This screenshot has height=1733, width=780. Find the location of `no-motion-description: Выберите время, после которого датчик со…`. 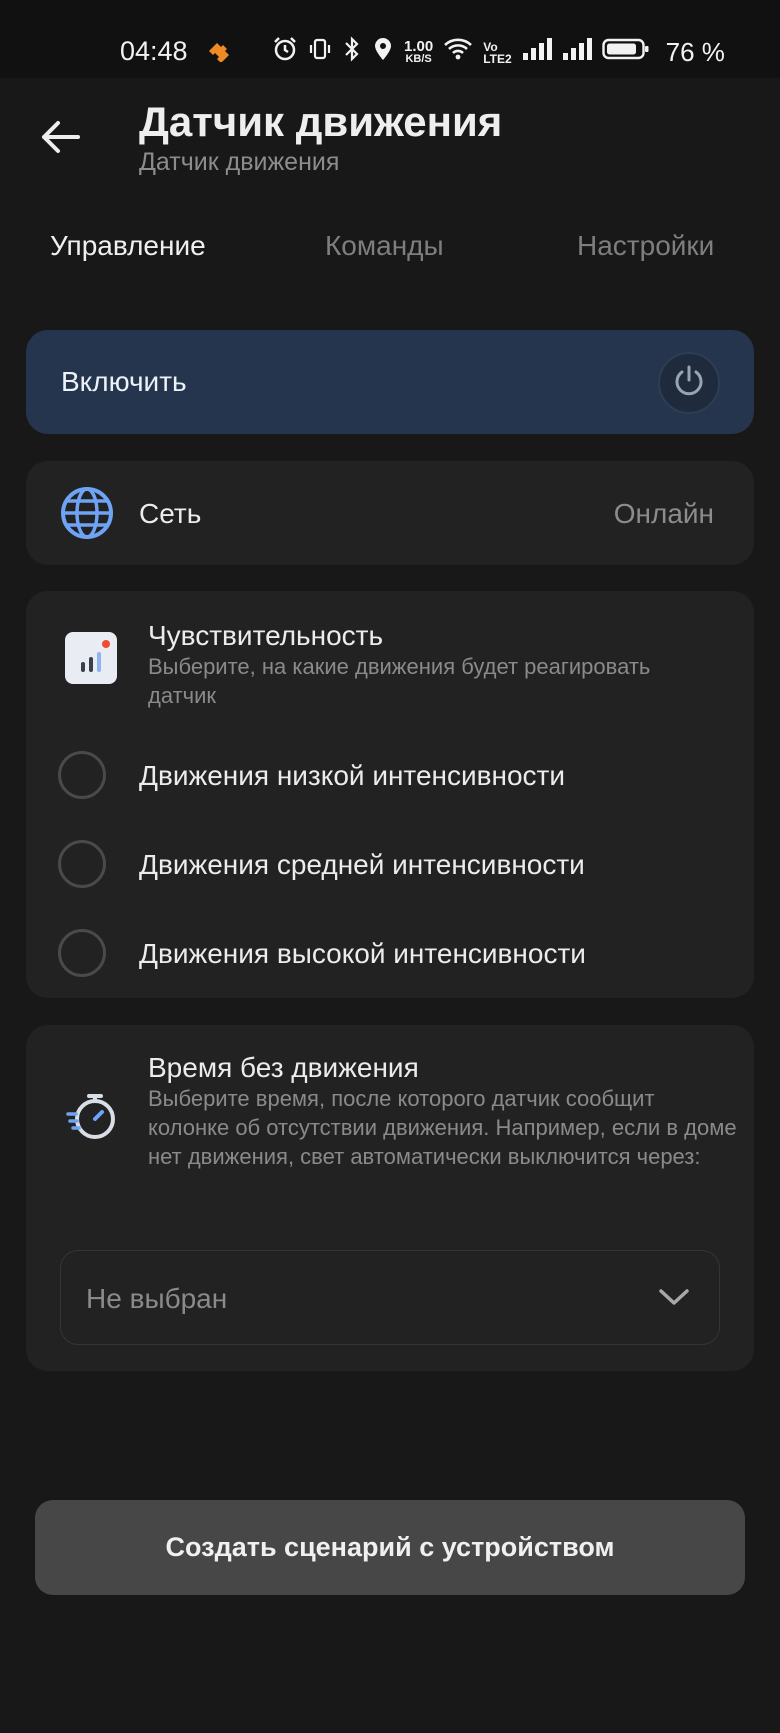

no-motion-description: Выберите время, после которого датчик со… is located at coordinates (442, 1127).